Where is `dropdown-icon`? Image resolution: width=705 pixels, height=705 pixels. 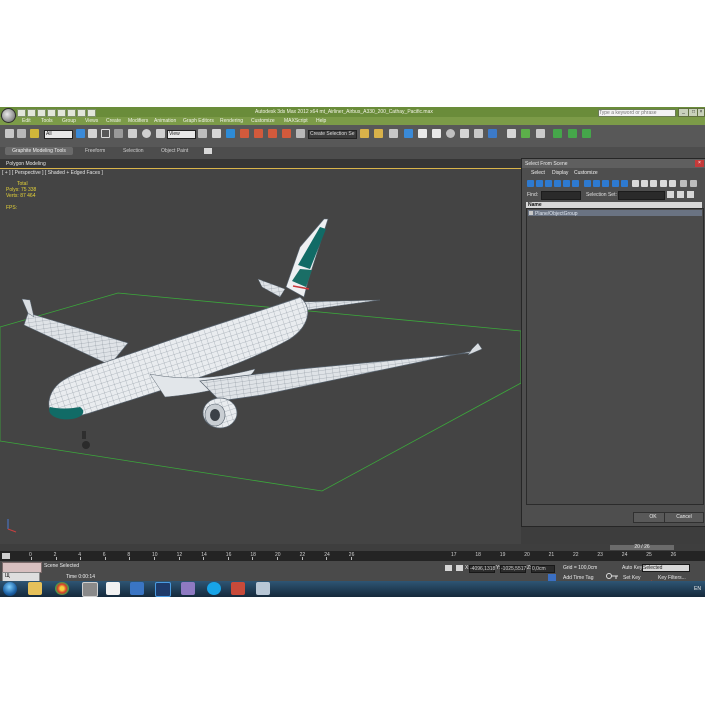
dropdown-icon is located at coordinates (91, 113).